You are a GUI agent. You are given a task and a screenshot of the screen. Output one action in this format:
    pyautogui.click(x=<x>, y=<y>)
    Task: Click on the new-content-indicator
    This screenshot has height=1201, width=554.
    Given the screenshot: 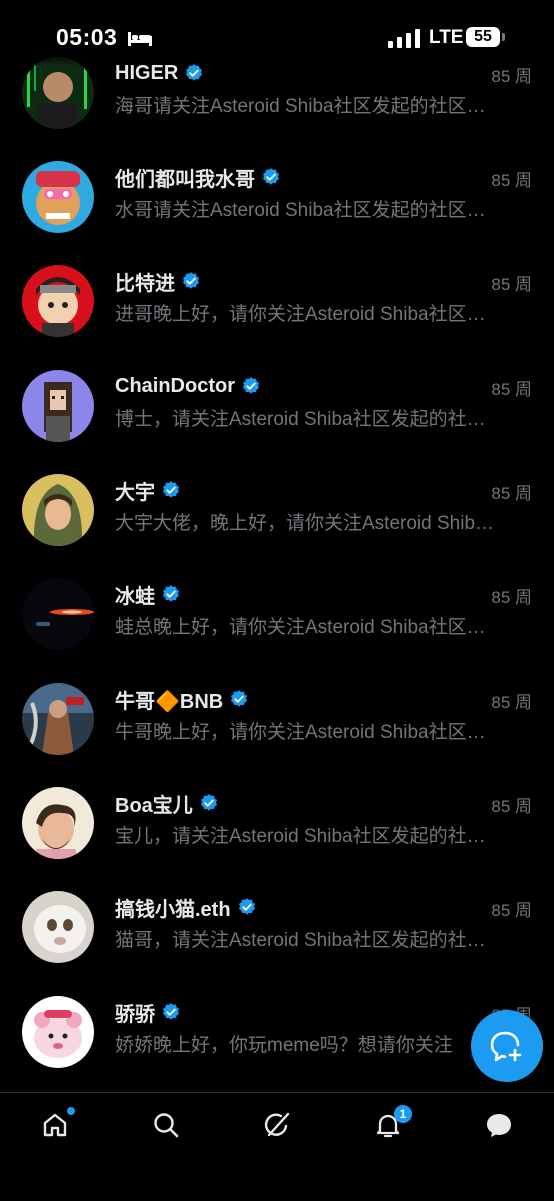 What is the action you would take?
    pyautogui.click(x=71, y=1111)
    